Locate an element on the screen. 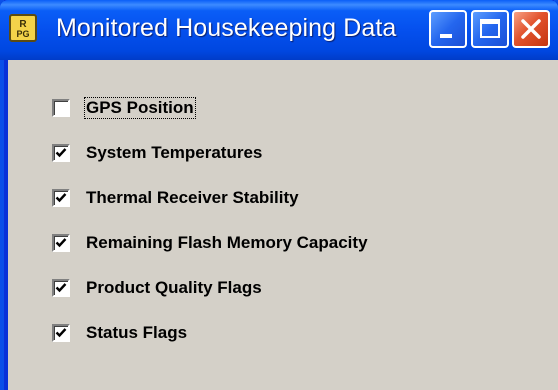 The height and width of the screenshot is (390, 558). option-row: Thermal Receiver Stability is located at coordinates (176, 198).